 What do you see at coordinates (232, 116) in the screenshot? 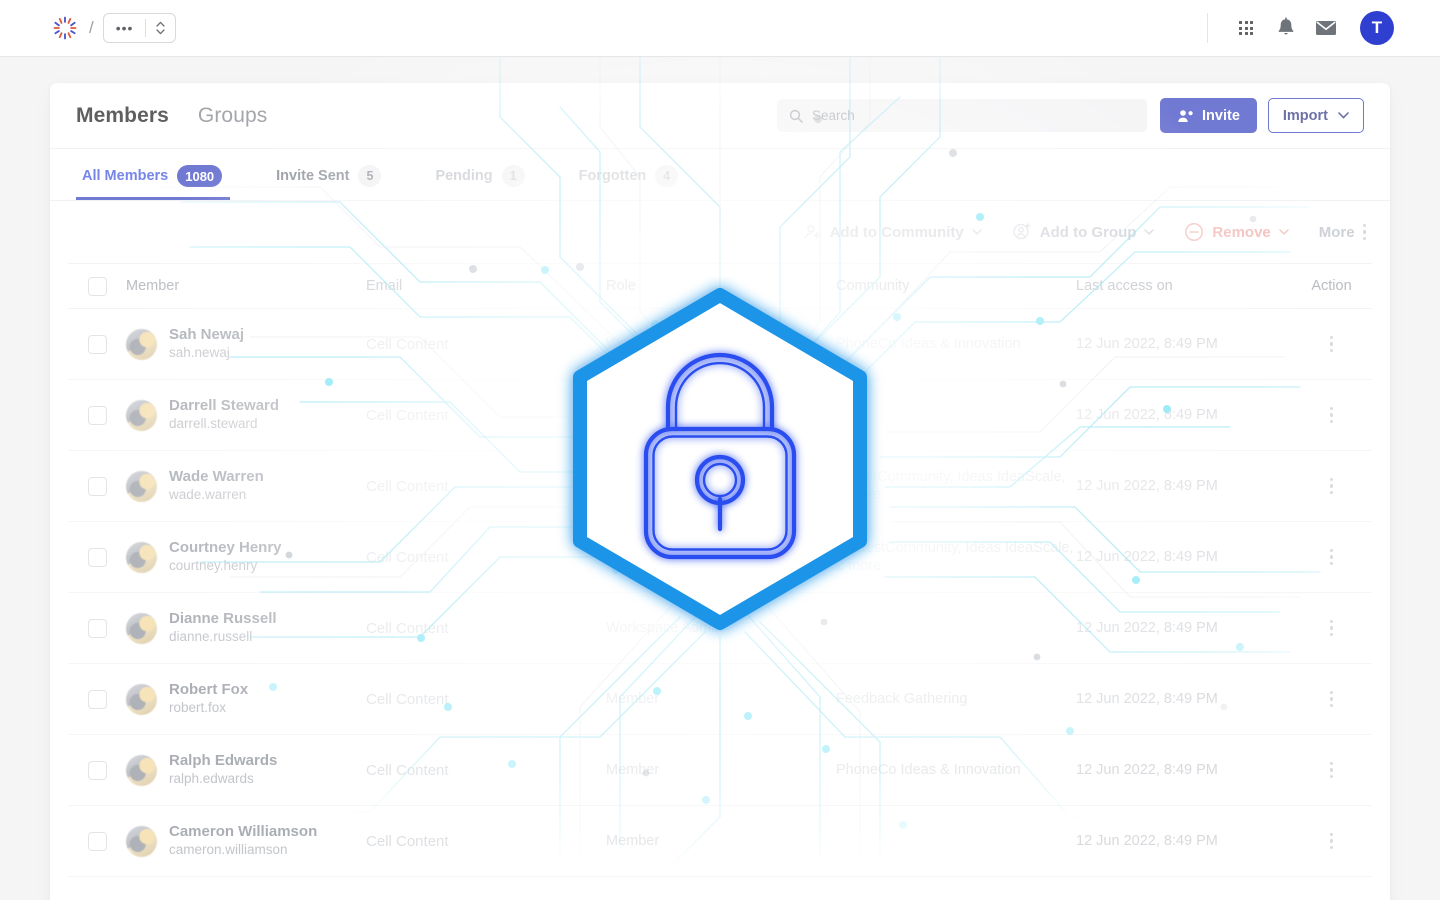
I see `page-tab-groups: Groups` at bounding box center [232, 116].